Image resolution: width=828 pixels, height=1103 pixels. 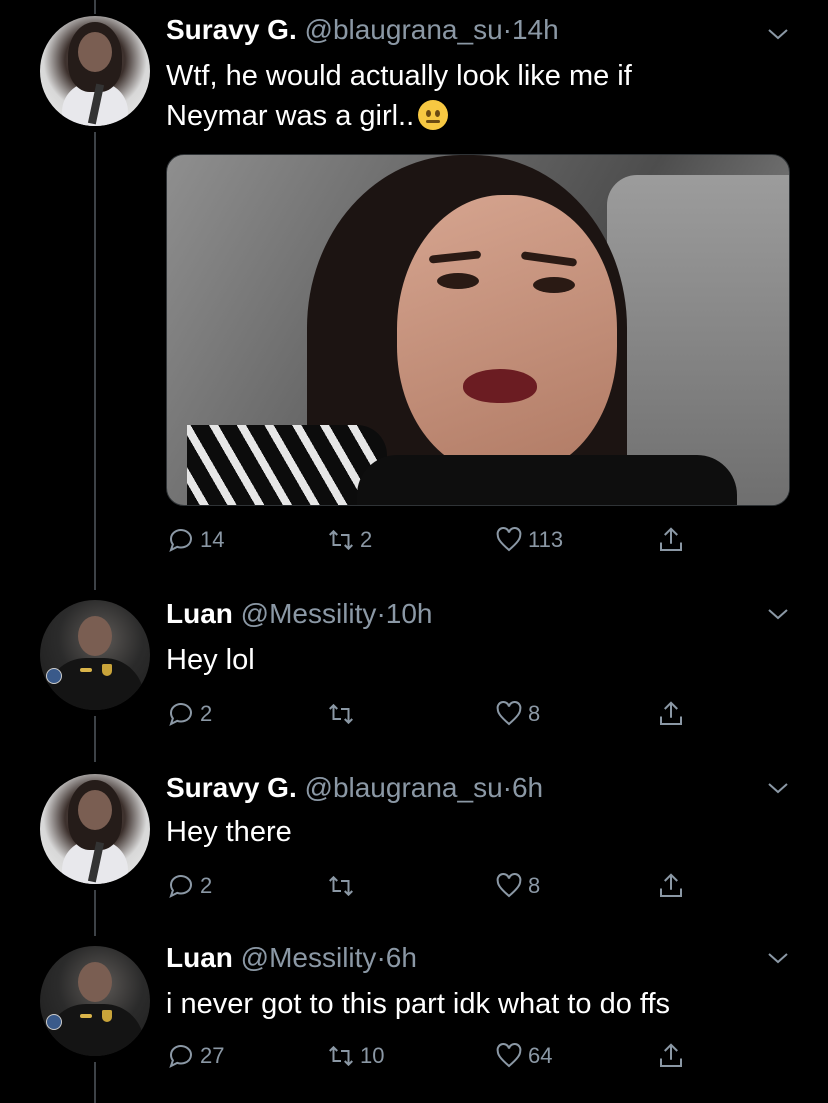 What do you see at coordinates (355, 1056) in the screenshot?
I see `retweet-button: 10` at bounding box center [355, 1056].